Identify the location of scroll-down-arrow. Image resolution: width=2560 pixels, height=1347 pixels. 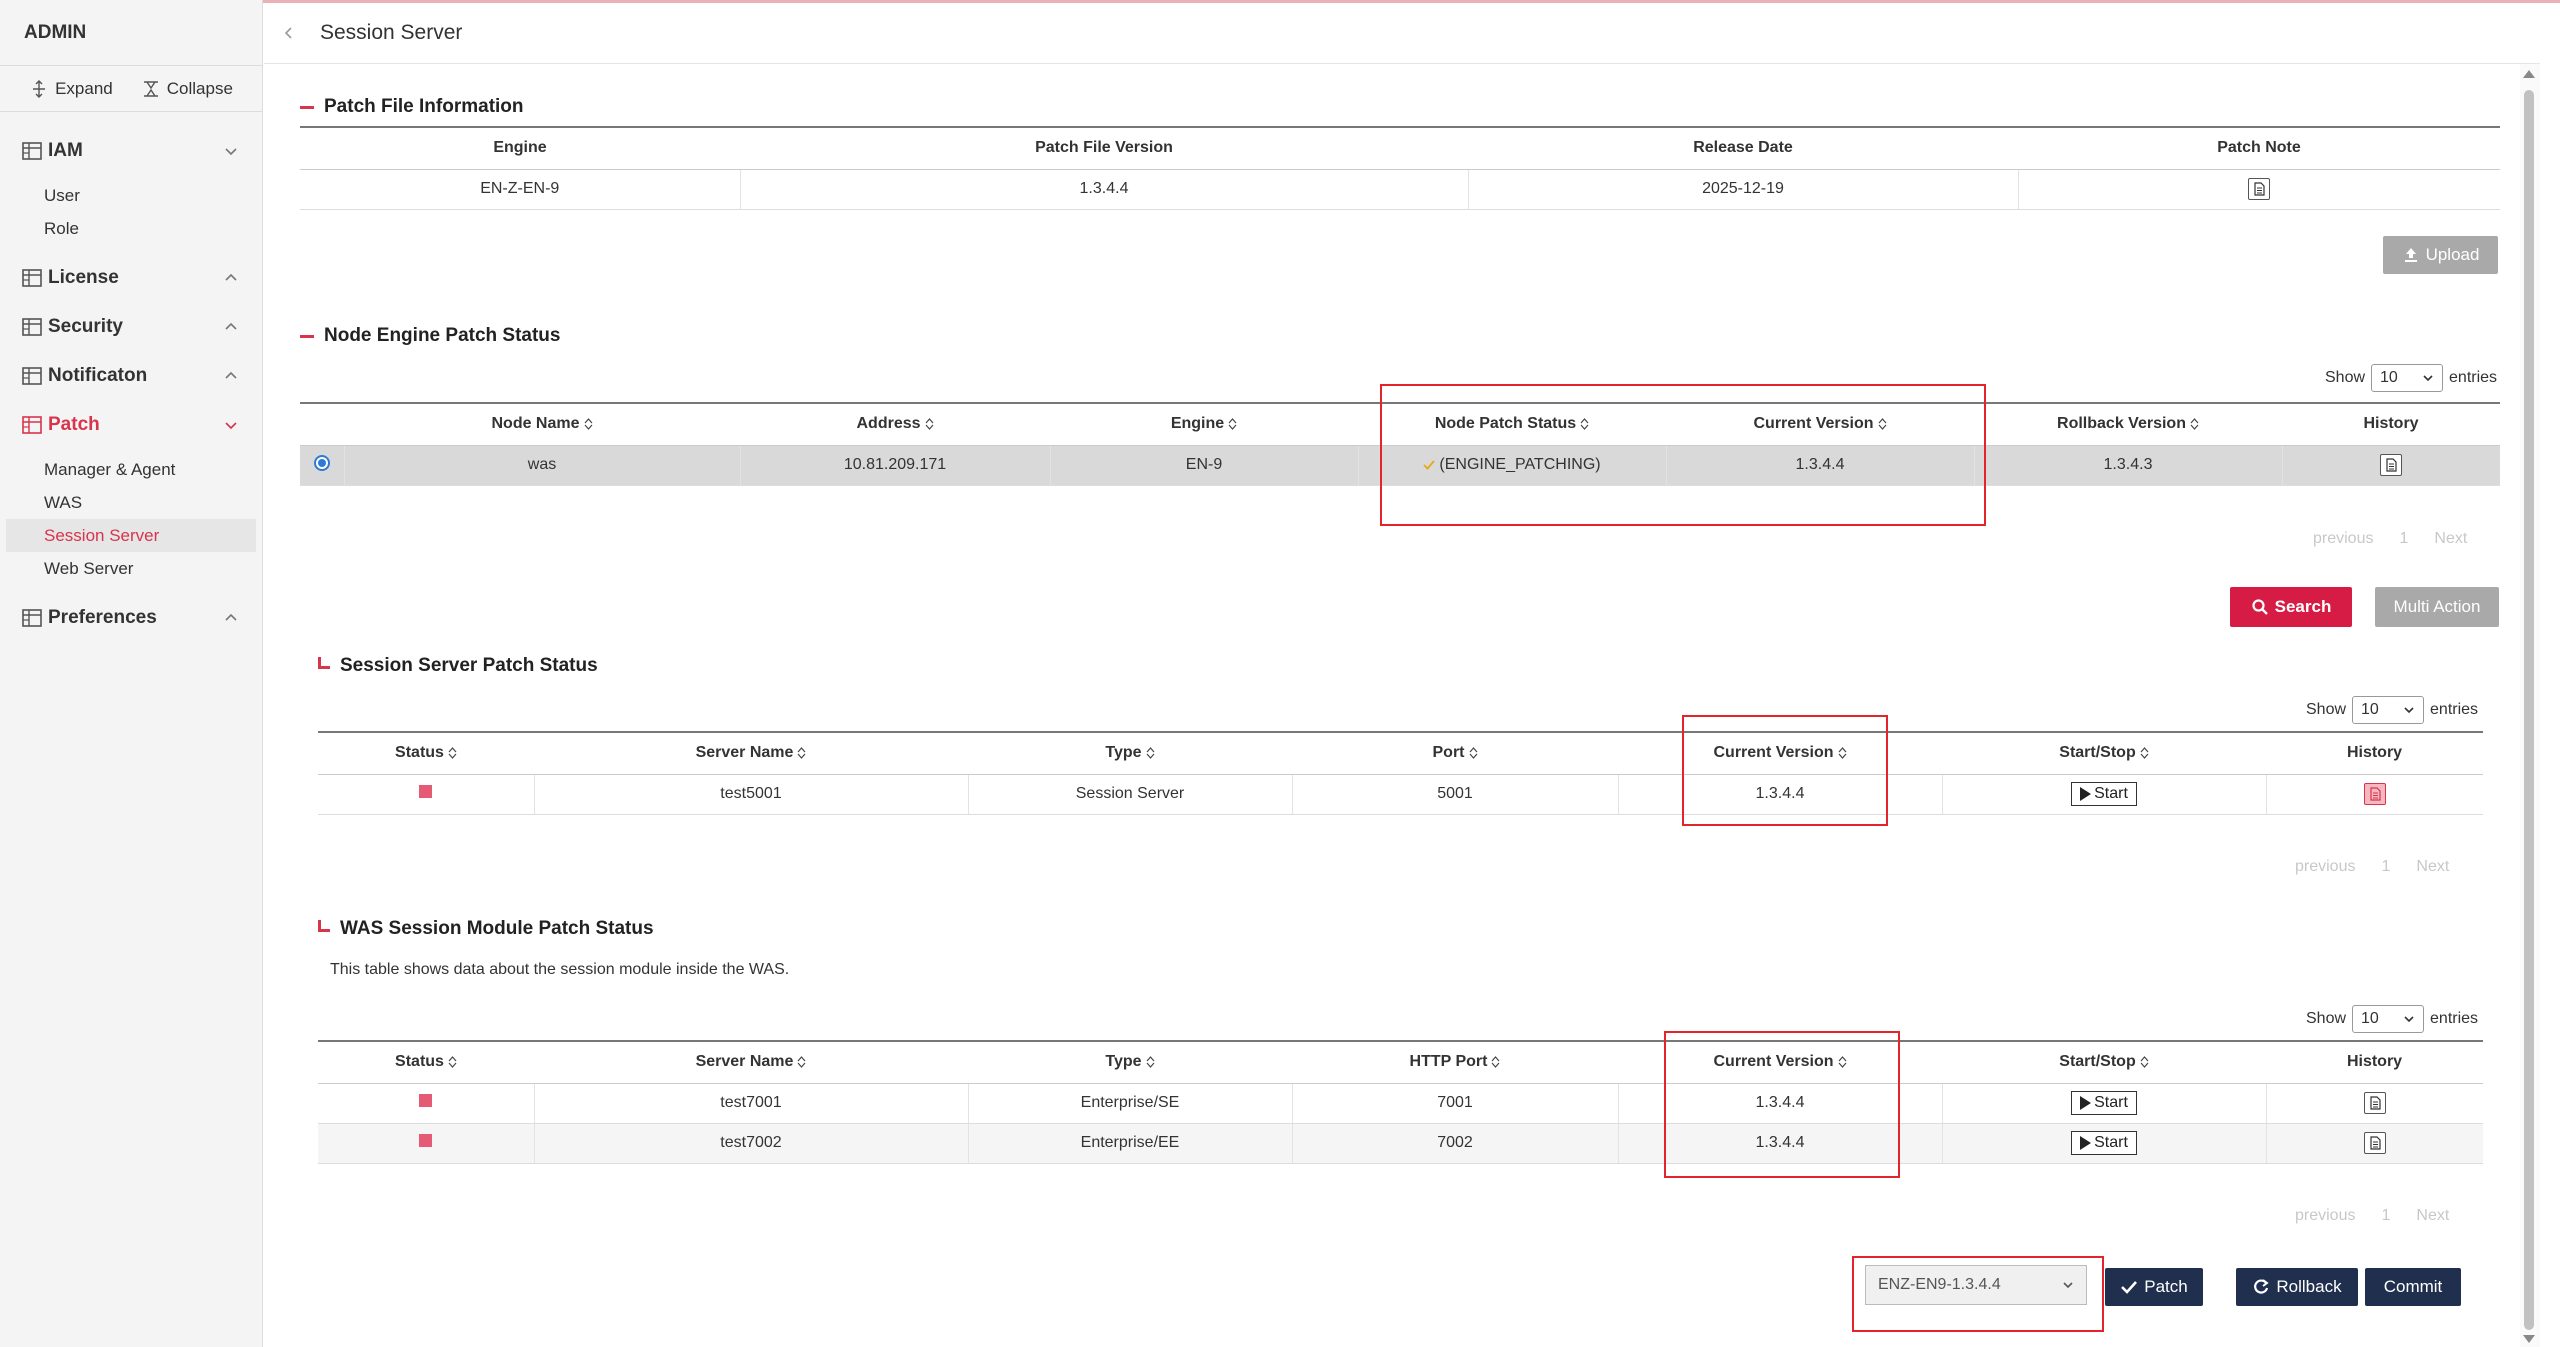
(2529, 1339).